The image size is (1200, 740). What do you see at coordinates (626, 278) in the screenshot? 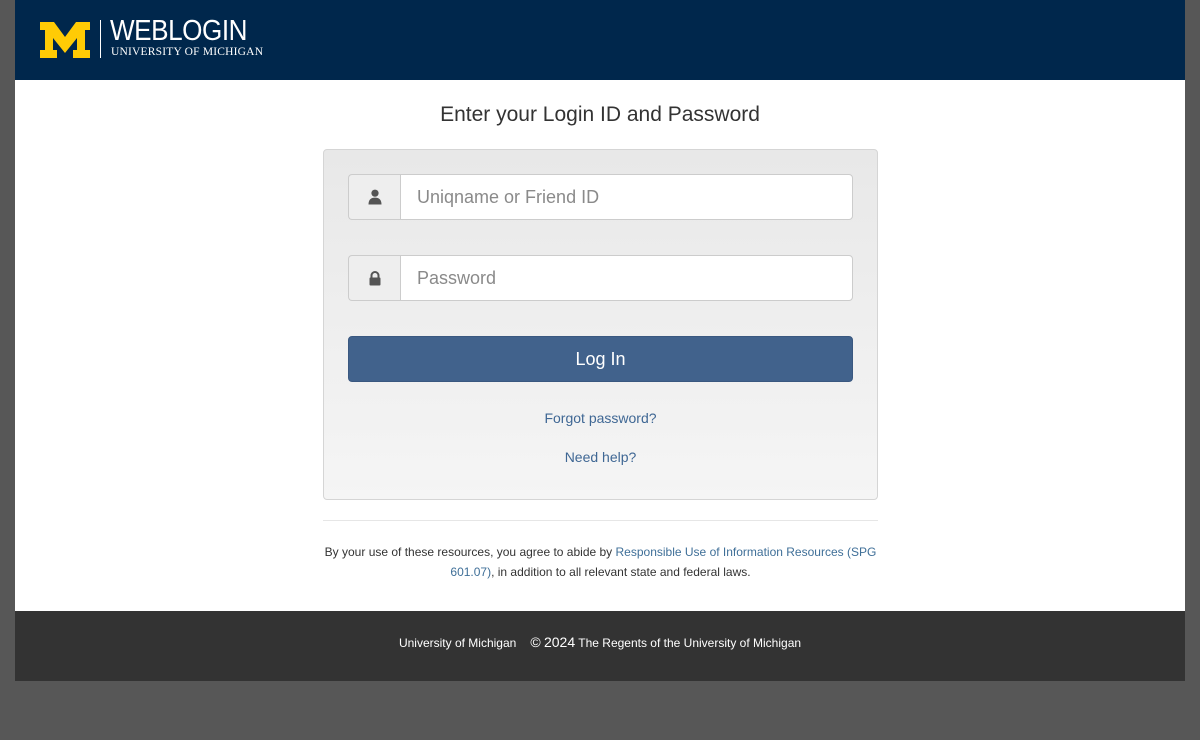
I see `password-input` at bounding box center [626, 278].